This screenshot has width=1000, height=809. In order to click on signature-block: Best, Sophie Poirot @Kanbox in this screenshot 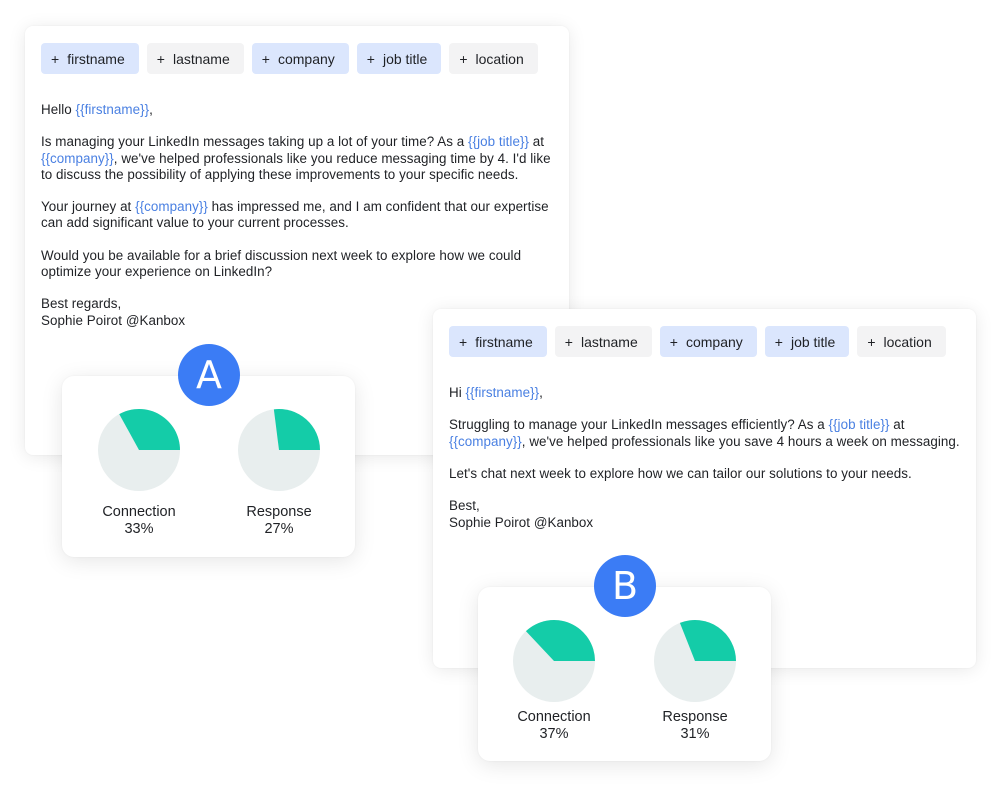, I will do `click(706, 514)`.